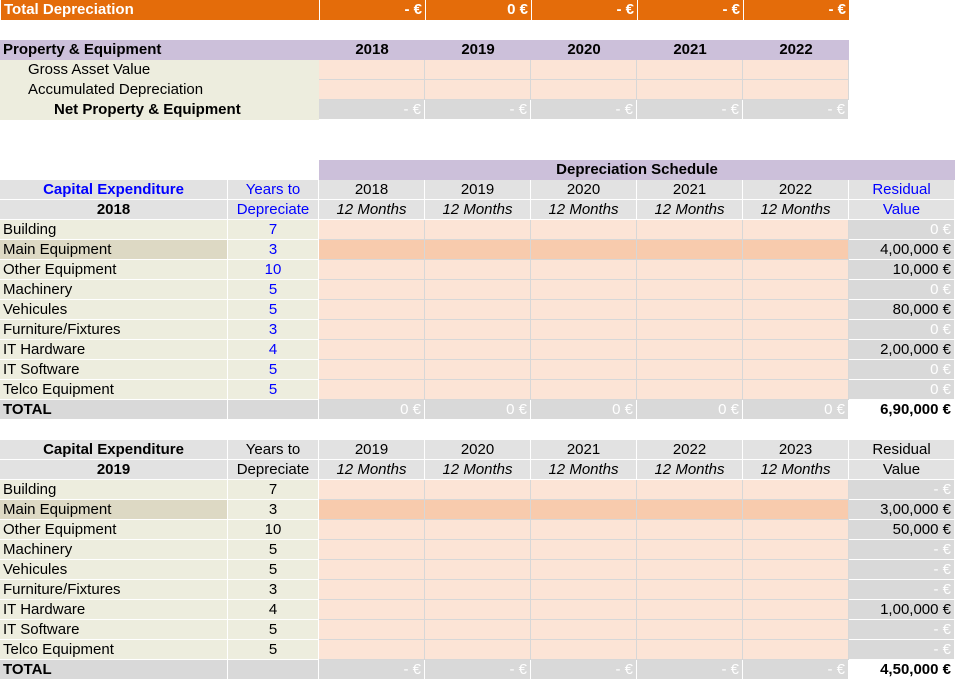 This screenshot has width=957, height=680. Describe the element at coordinates (114, 570) in the screenshot. I see `asset-row-label: Vehicules` at that location.